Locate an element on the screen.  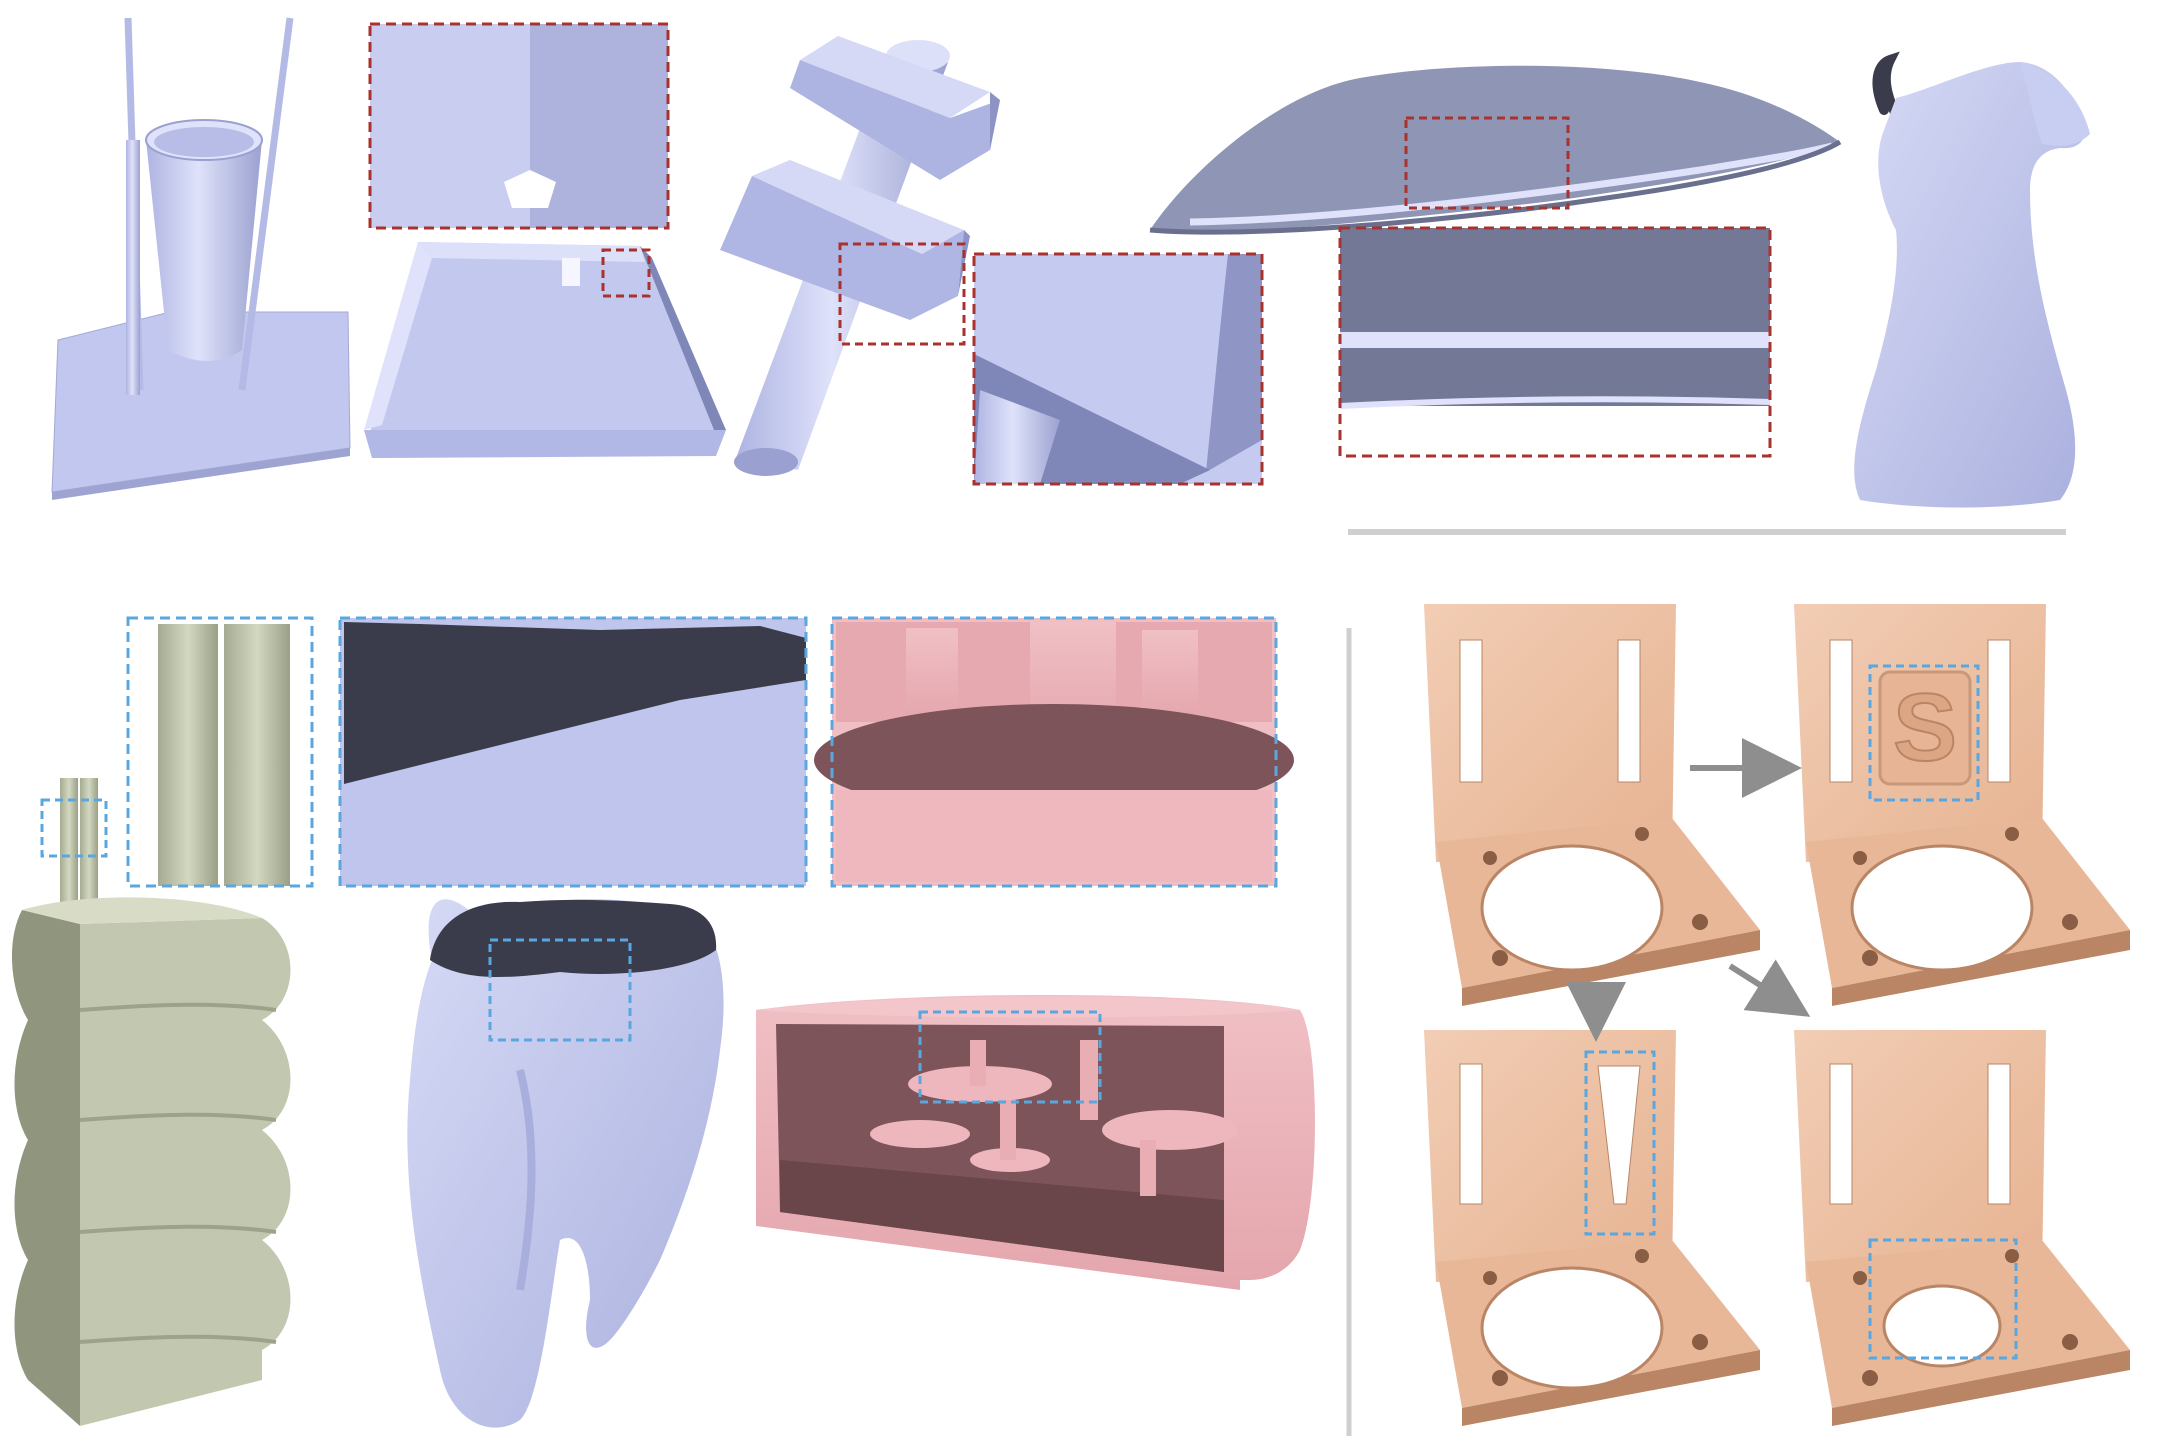
bracket-a-slot-left is located at coordinates (1471, 711).